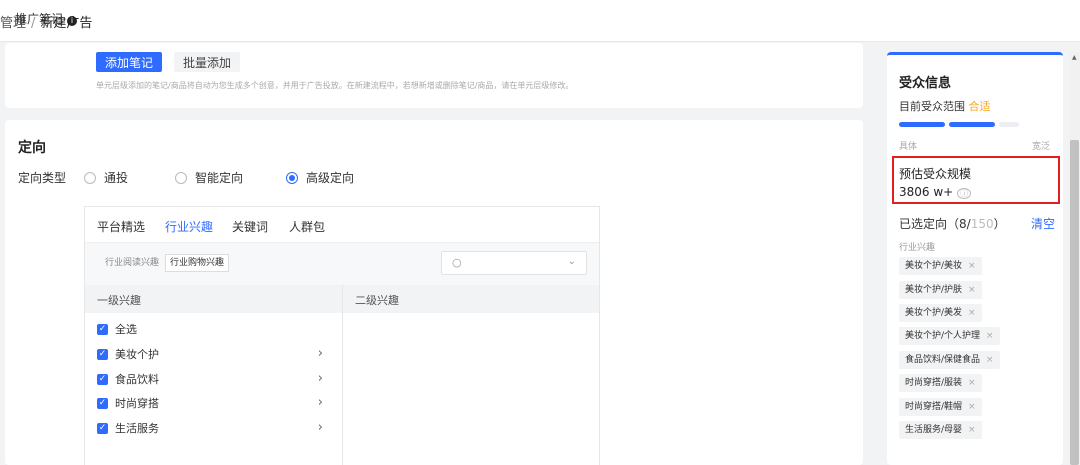 Image resolution: width=1080 pixels, height=465 pixels. What do you see at coordinates (999, 224) in the screenshot?
I see `selected-suffix: ）` at bounding box center [999, 224].